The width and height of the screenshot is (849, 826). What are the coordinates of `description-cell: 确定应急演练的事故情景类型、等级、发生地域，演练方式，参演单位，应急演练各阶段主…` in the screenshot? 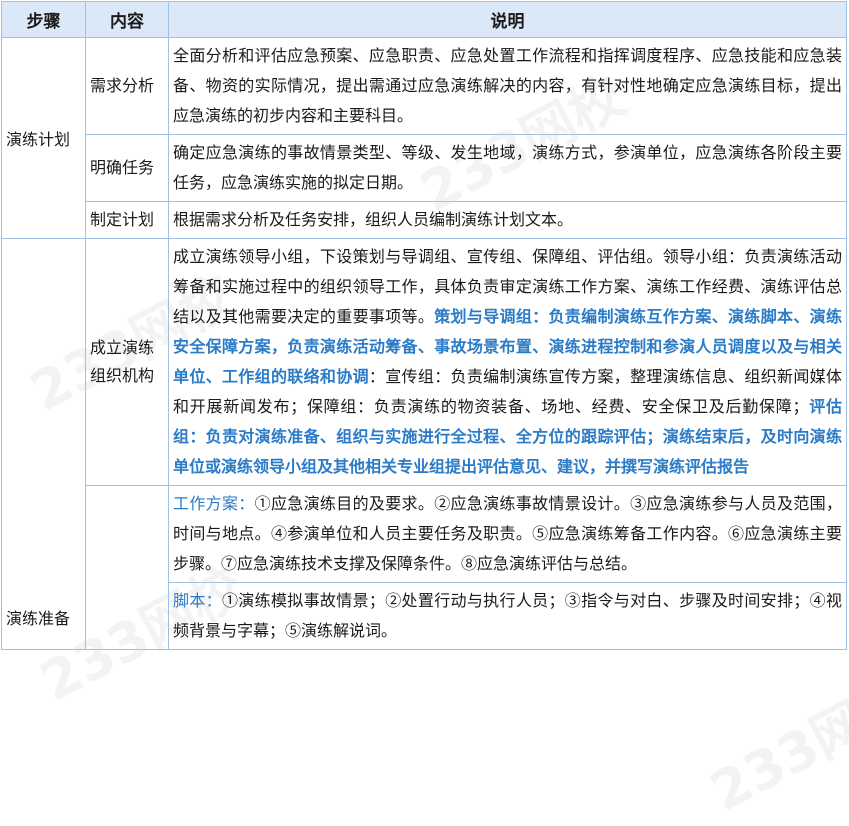 It's located at (507, 168).